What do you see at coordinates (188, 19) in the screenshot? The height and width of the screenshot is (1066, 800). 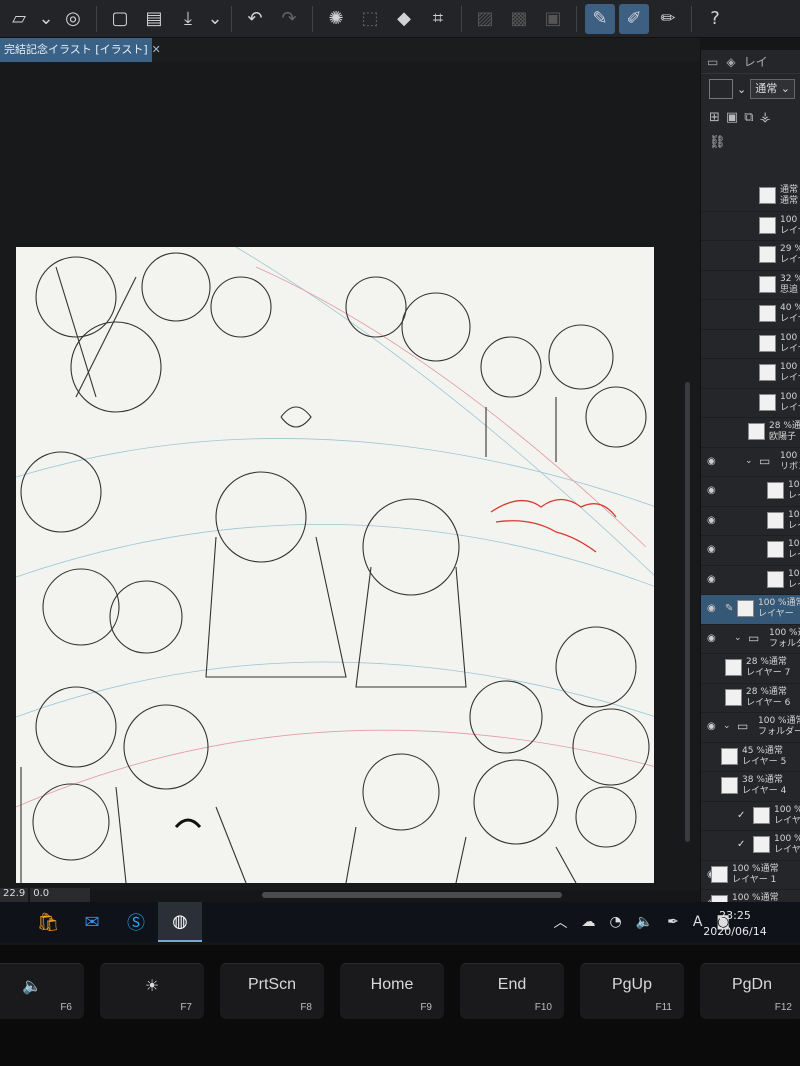 I see `save-icon: ⤓` at bounding box center [188, 19].